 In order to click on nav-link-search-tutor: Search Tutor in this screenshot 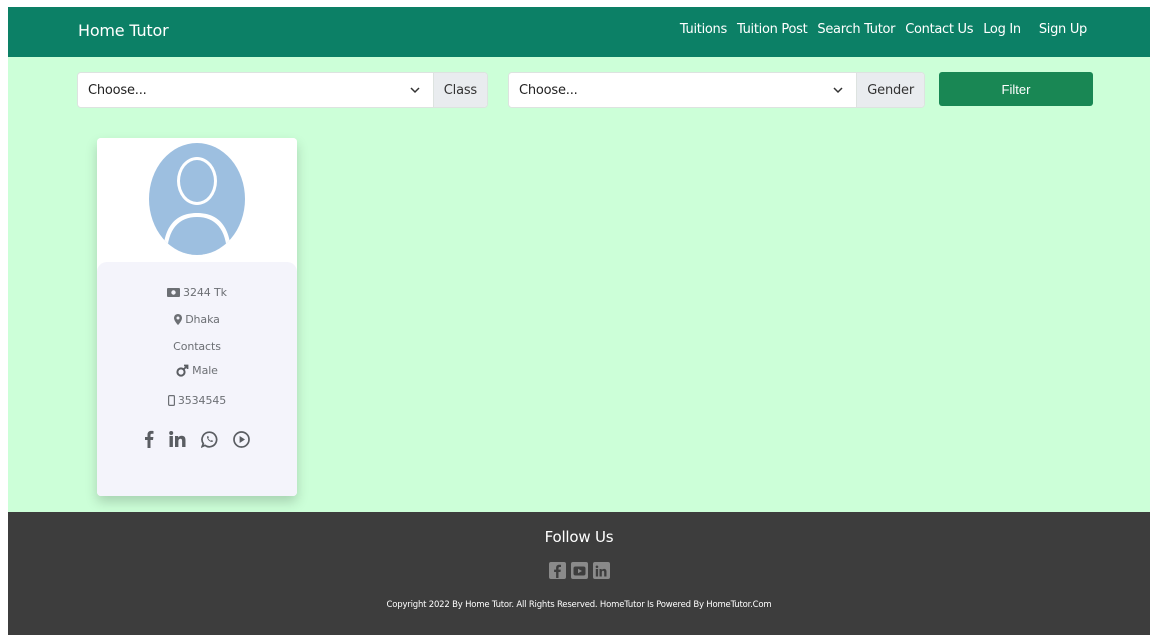, I will do `click(856, 29)`.